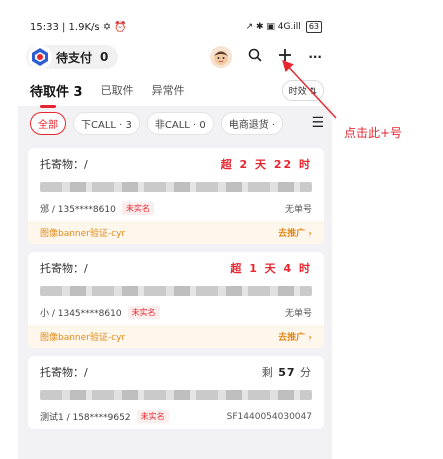  What do you see at coordinates (373, 133) in the screenshot?
I see `annotation-label: 点击此+号` at bounding box center [373, 133].